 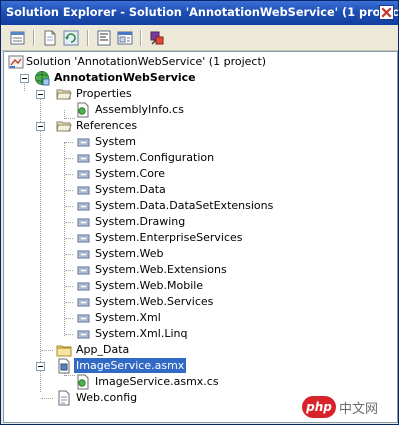 What do you see at coordinates (64, 366) in the screenshot?
I see `asmx-file-icon` at bounding box center [64, 366].